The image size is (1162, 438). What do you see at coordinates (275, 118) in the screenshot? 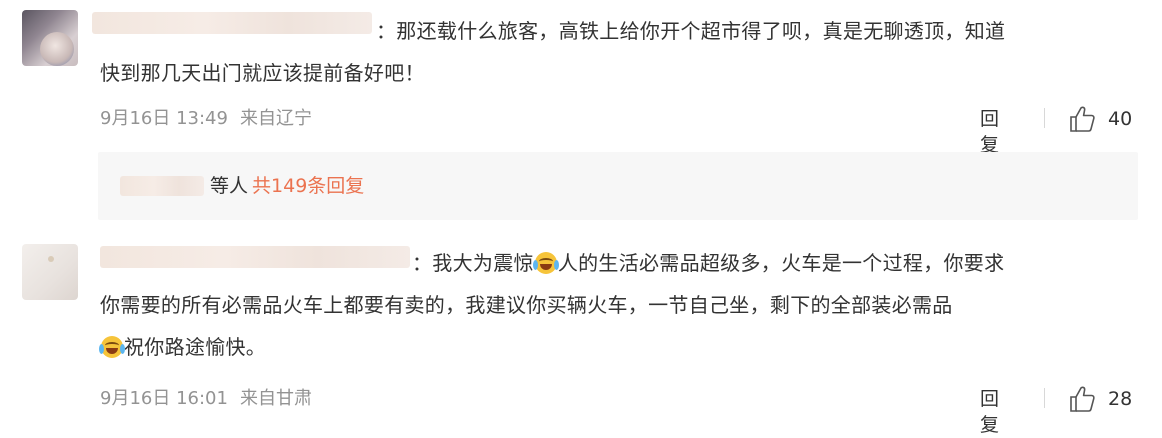
I see `comment-location: 来自辽宁` at bounding box center [275, 118].